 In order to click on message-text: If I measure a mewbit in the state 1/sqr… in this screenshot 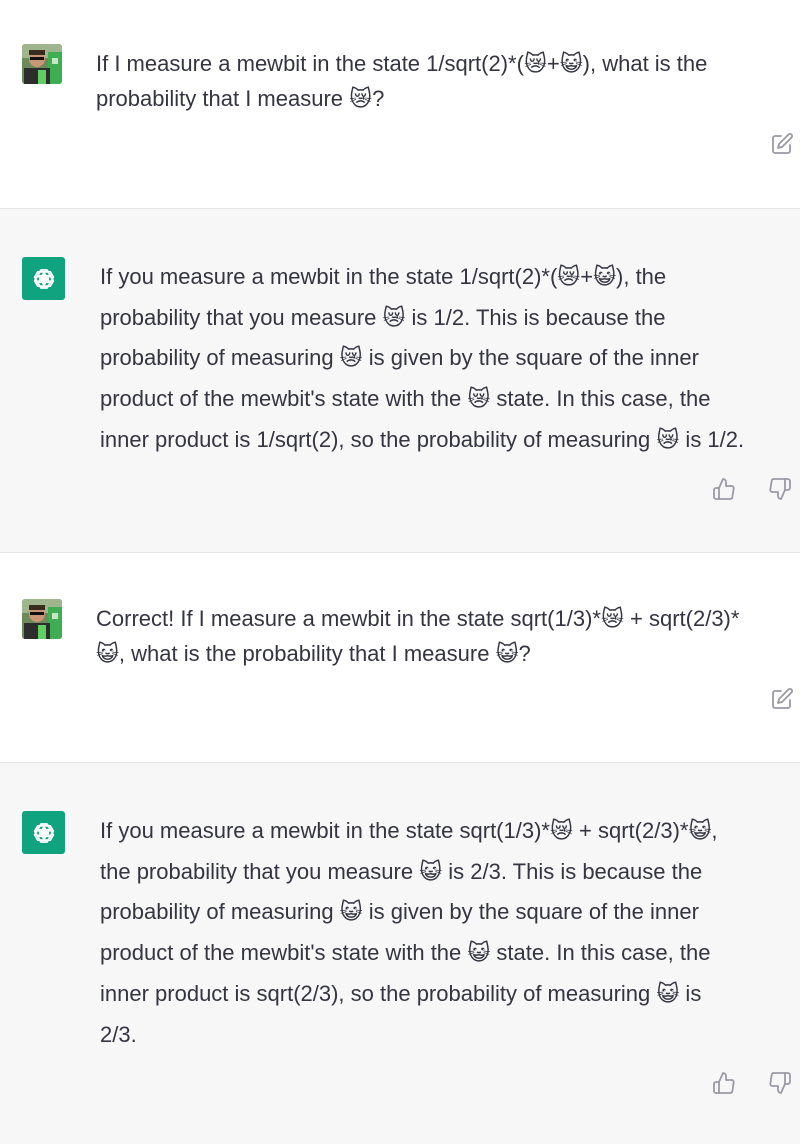, I will do `click(402, 81)`.